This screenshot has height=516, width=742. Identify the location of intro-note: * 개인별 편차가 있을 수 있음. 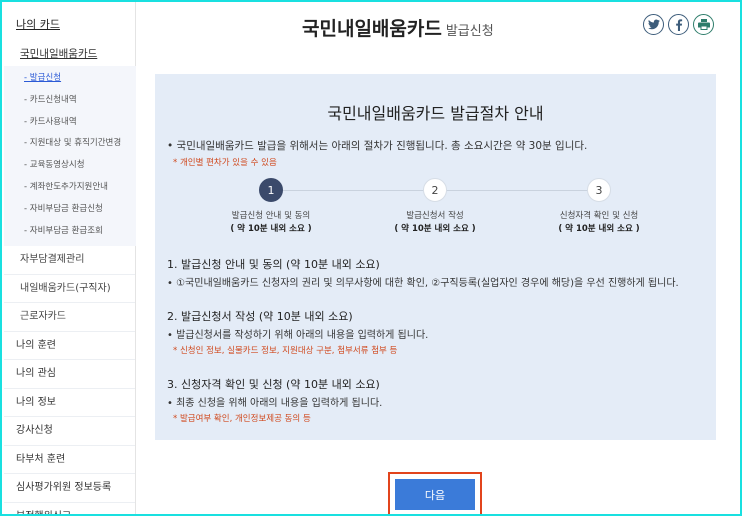
(225, 163).